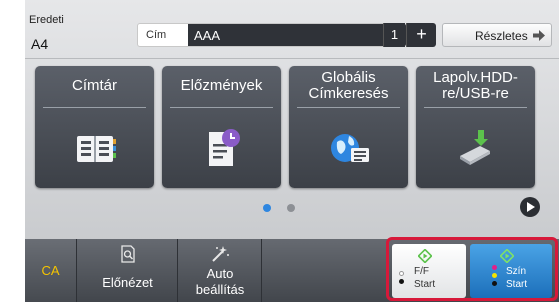 The width and height of the screenshot is (559, 302). What do you see at coordinates (221, 127) in the screenshot?
I see `tile-history: Előzmények` at bounding box center [221, 127].